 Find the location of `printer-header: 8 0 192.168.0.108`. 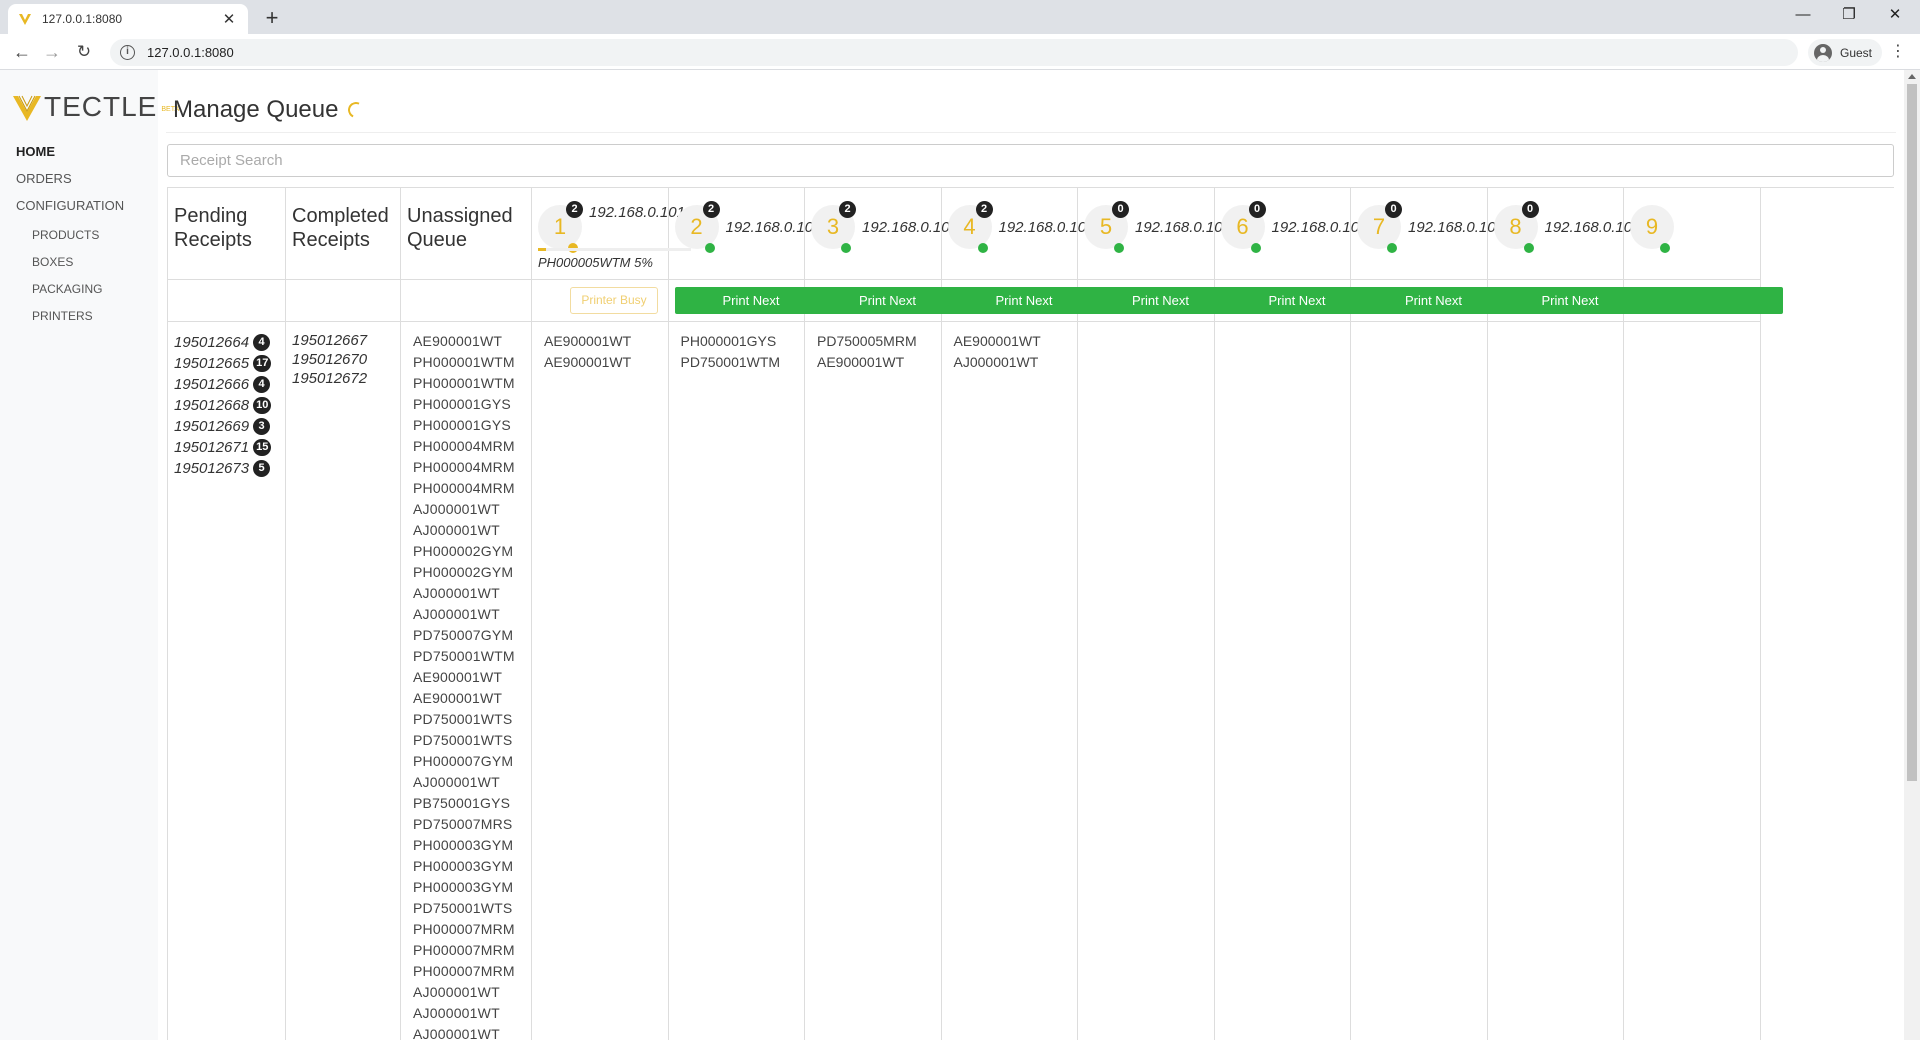

printer-header: 8 0 192.168.0.108 is located at coordinates (1563, 234).